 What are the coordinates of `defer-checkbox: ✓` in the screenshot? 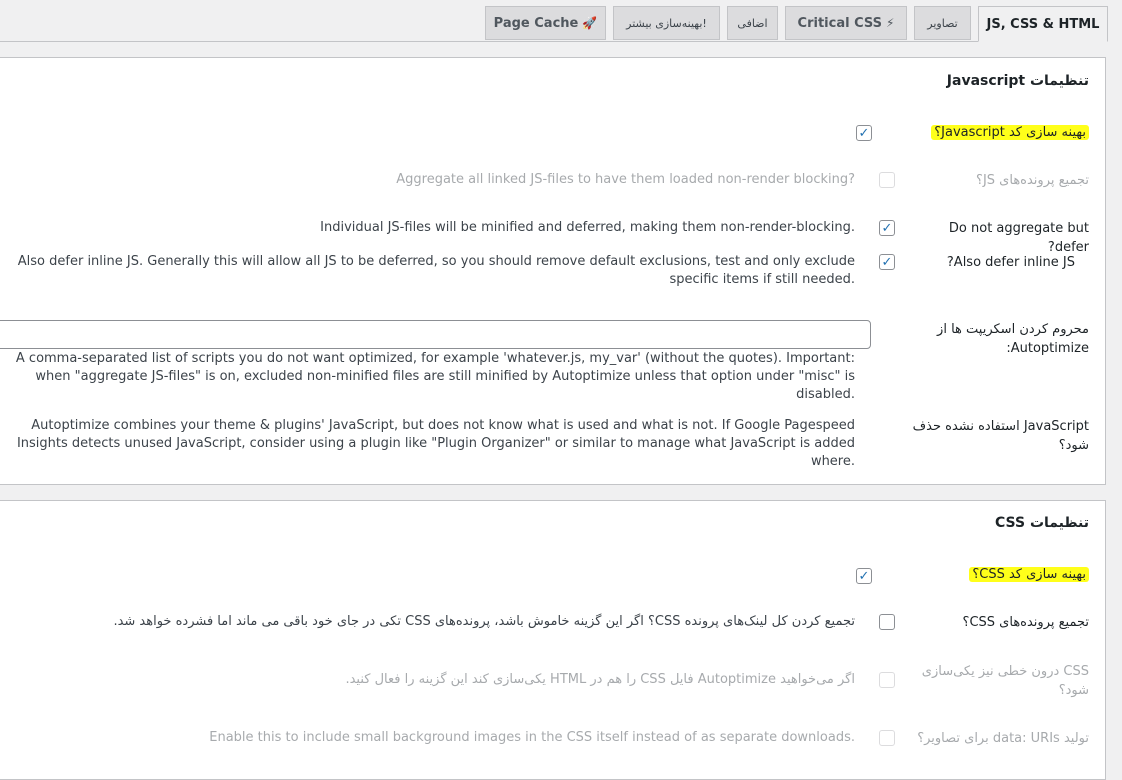 It's located at (887, 228).